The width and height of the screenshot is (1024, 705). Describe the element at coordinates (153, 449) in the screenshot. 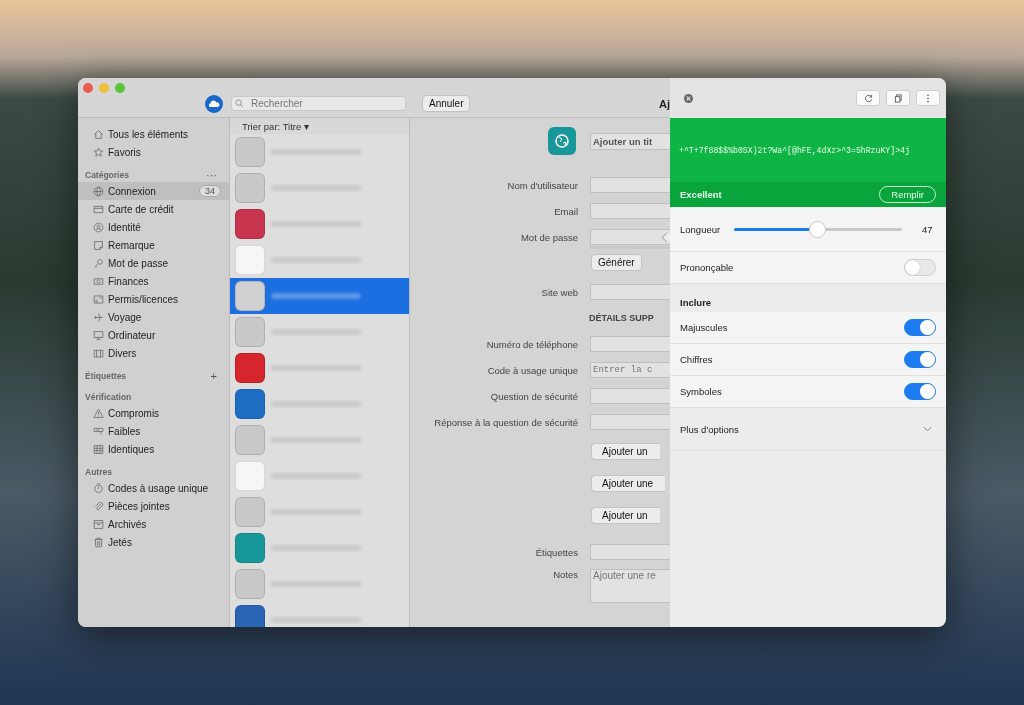

I see `sidebar-item: Identiques` at that location.